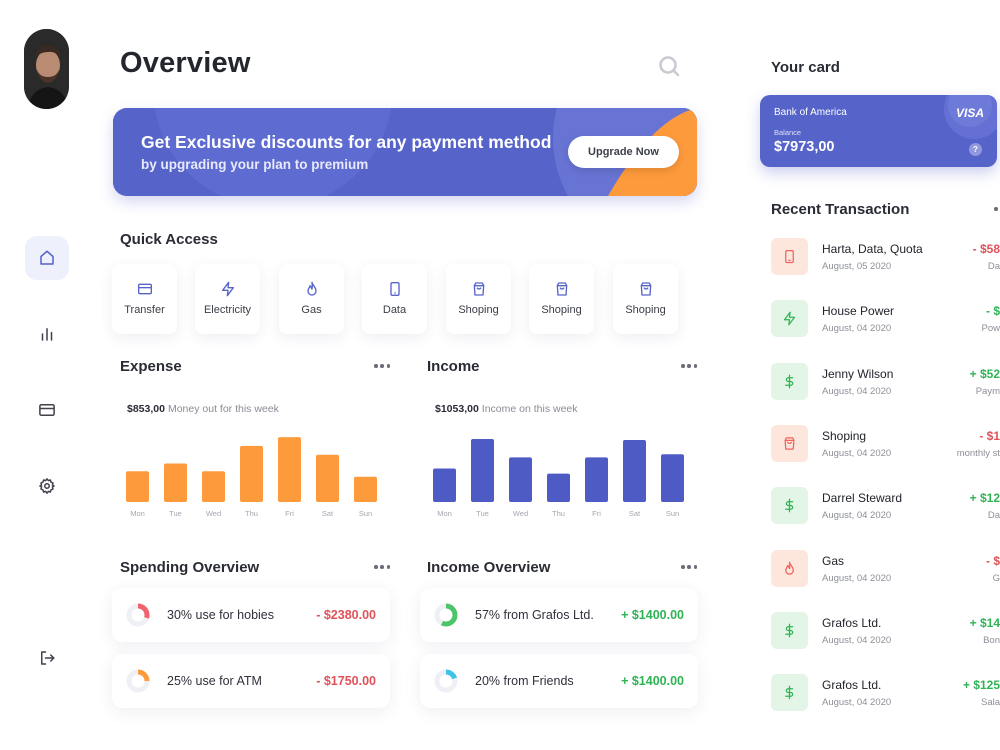  I want to click on quick-access-data: Data, so click(394, 299).